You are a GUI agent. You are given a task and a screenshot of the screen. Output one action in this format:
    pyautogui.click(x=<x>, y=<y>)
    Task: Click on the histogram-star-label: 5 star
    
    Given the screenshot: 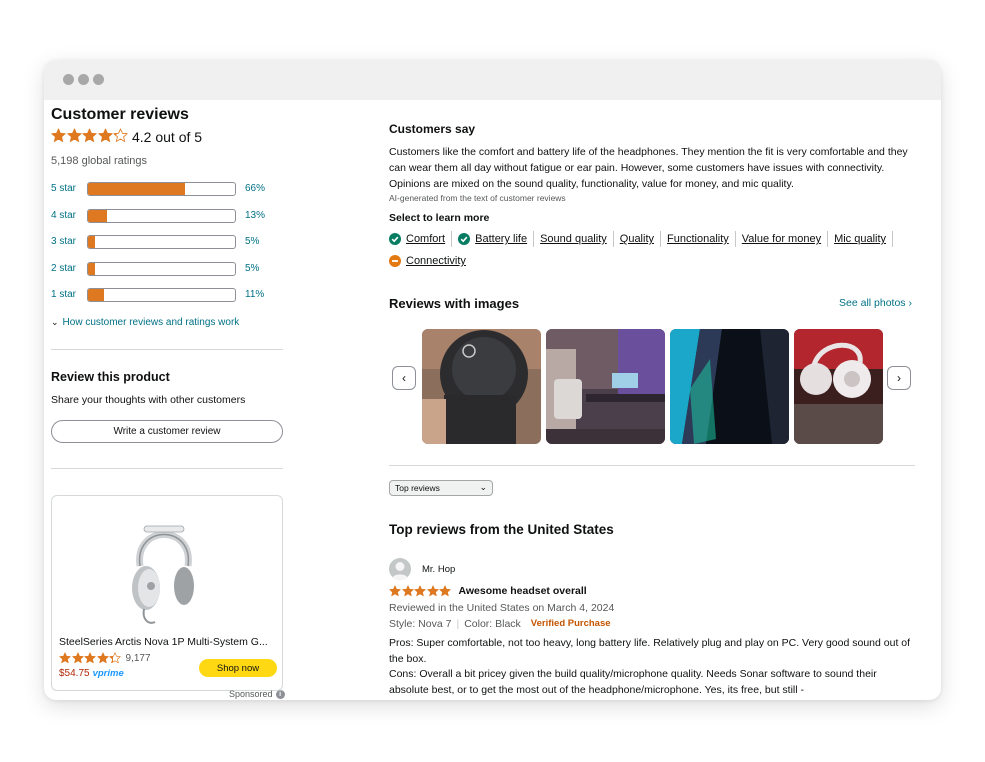 What is the action you would take?
    pyautogui.click(x=63, y=188)
    